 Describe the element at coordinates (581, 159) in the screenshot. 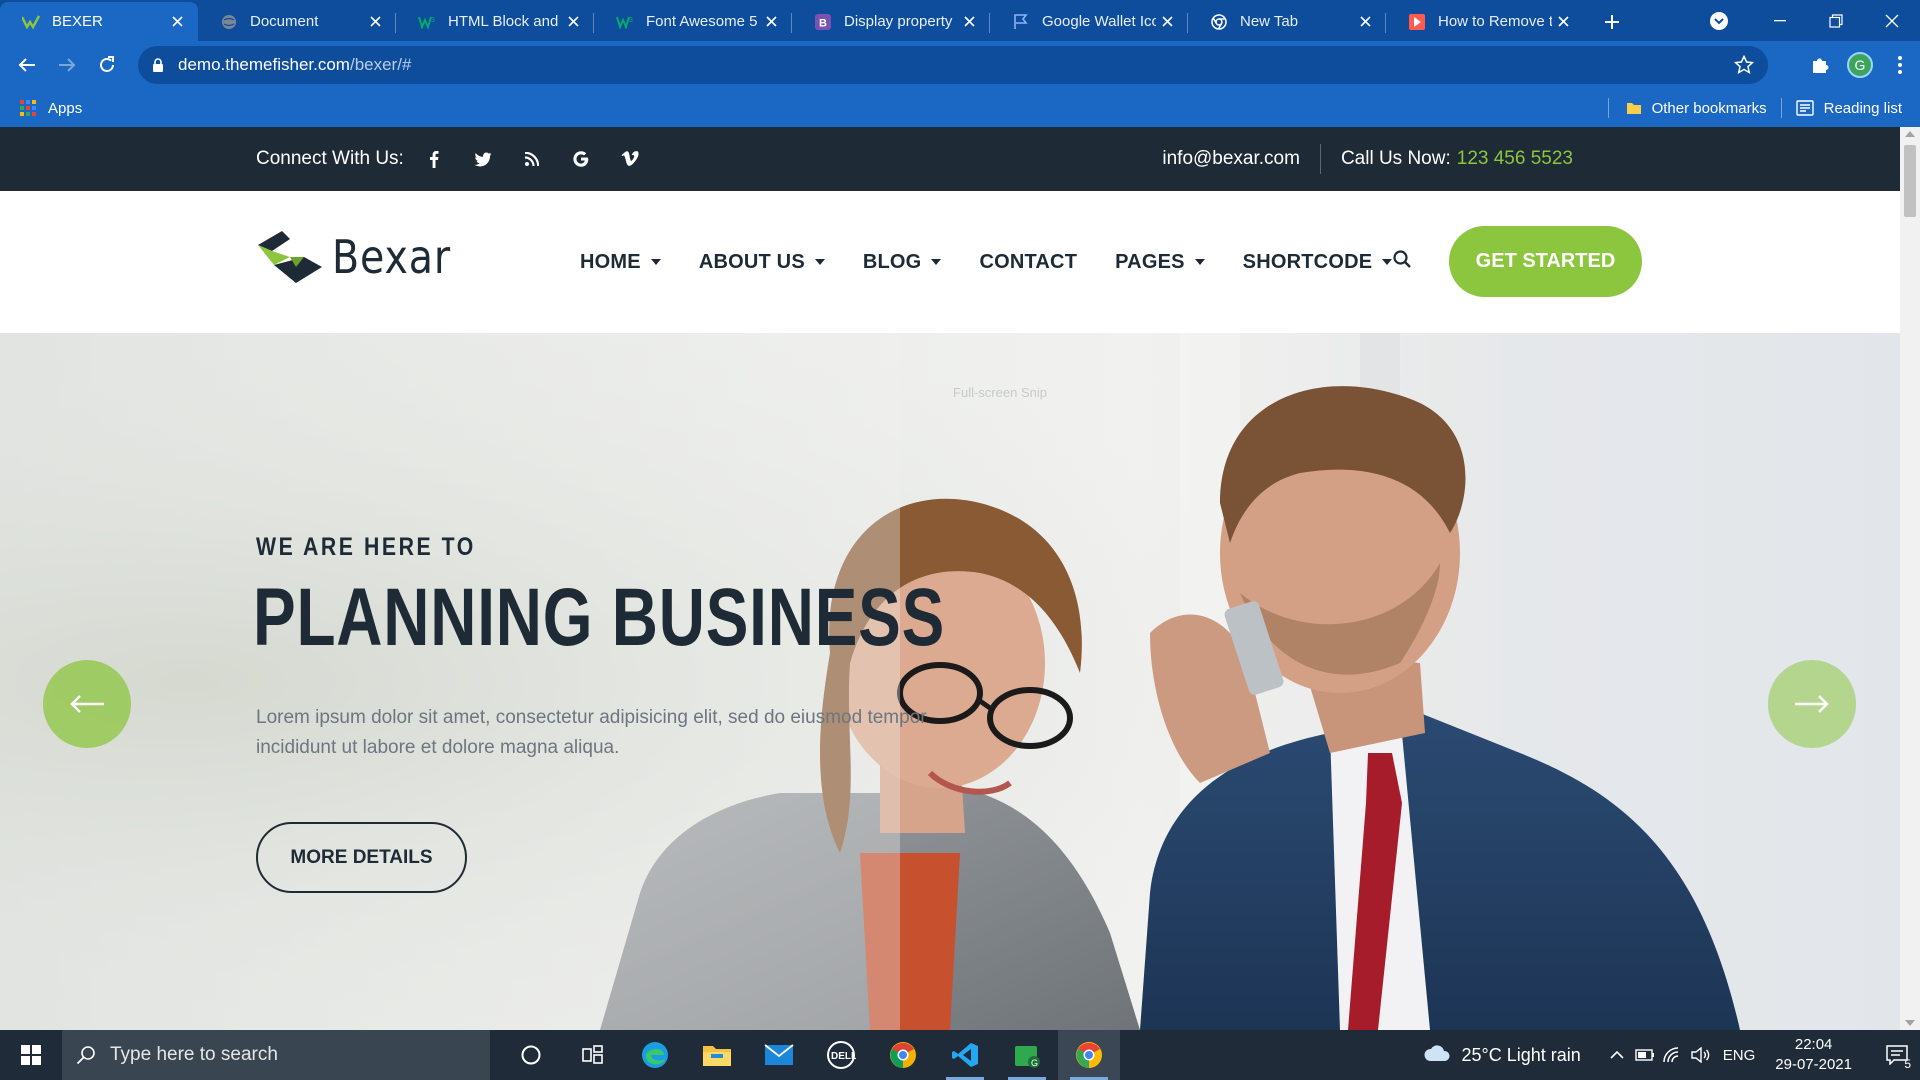

I see `google-icon` at that location.